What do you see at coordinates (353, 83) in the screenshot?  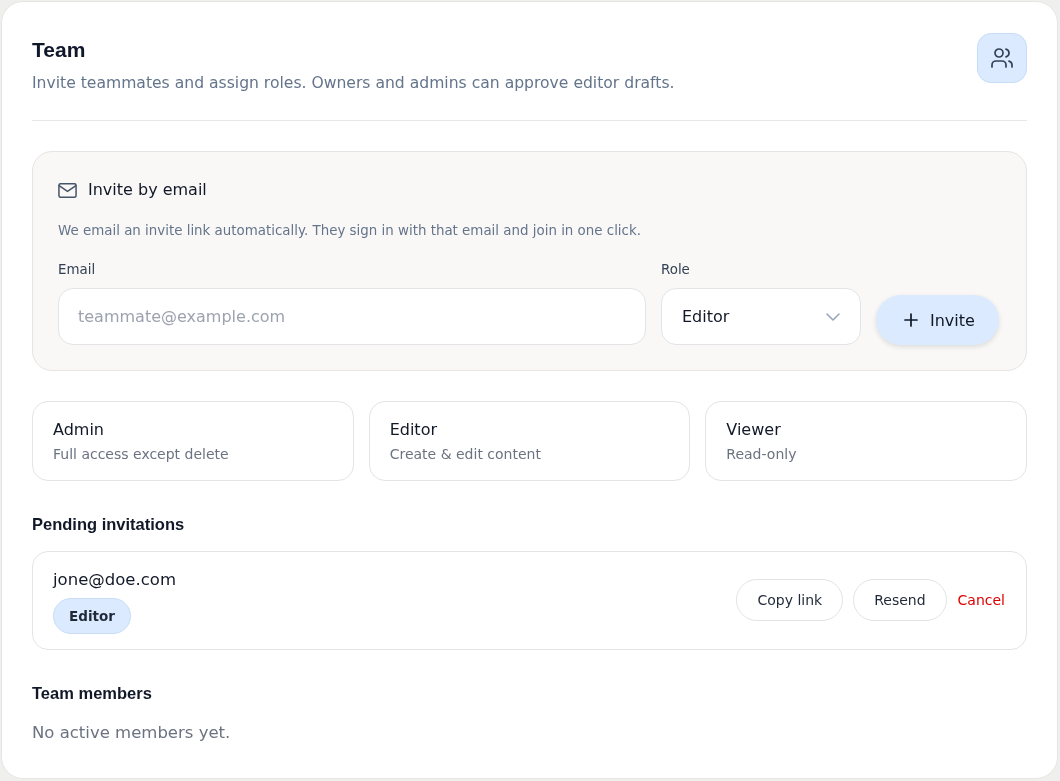 I see `page-subtitle: Invite teammates and assign roles. Owners and admins can approve editor drafts.` at bounding box center [353, 83].